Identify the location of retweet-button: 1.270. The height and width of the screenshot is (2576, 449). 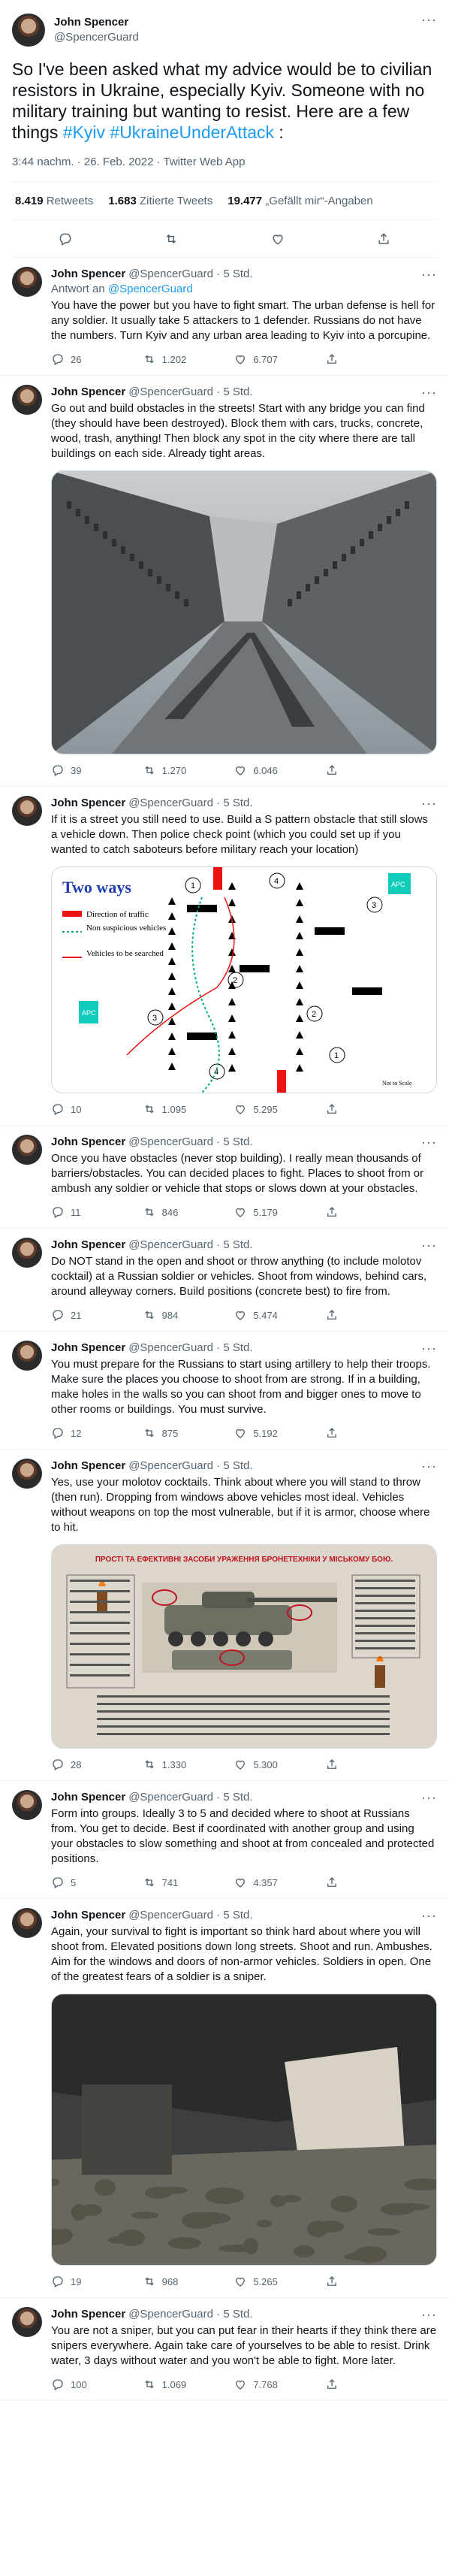
(166, 770).